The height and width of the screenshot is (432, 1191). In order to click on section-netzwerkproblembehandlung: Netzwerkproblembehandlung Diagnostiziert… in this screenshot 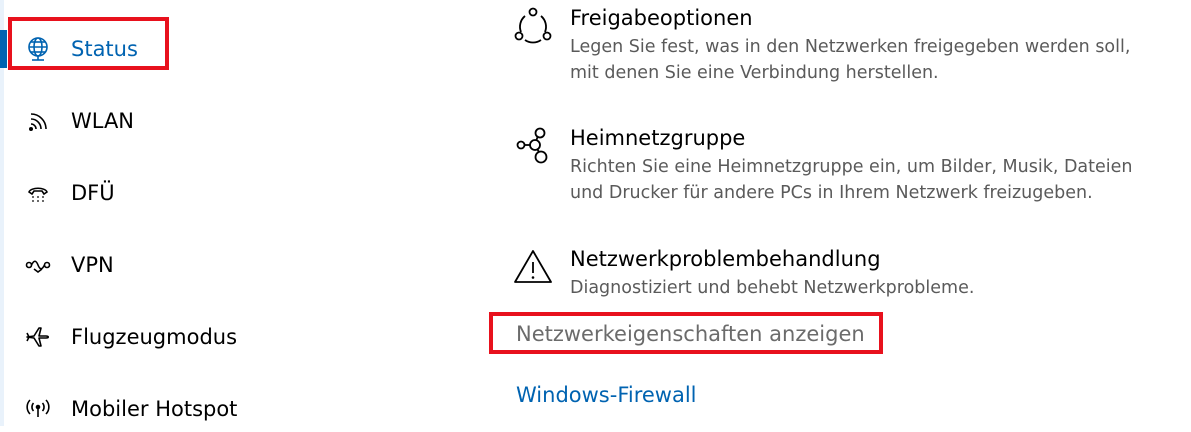, I will do `click(840, 273)`.